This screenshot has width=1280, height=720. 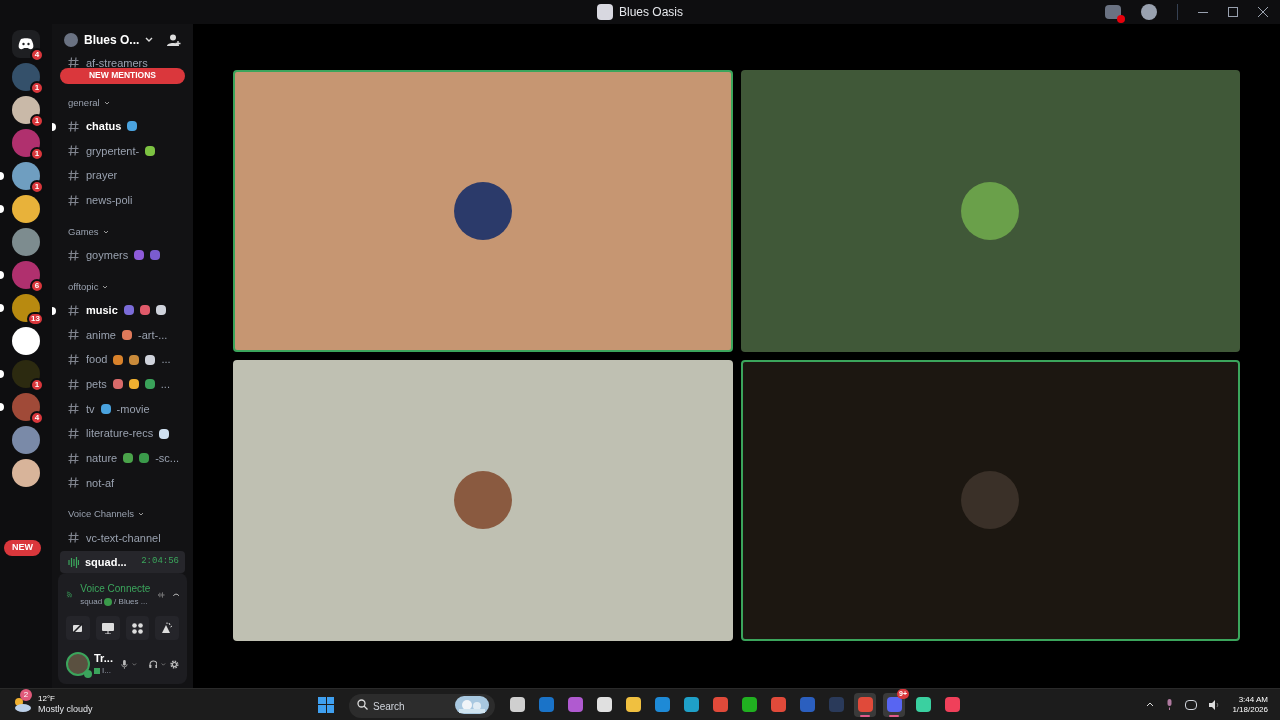 I want to click on screen-share-button, so click(x=107, y=628).